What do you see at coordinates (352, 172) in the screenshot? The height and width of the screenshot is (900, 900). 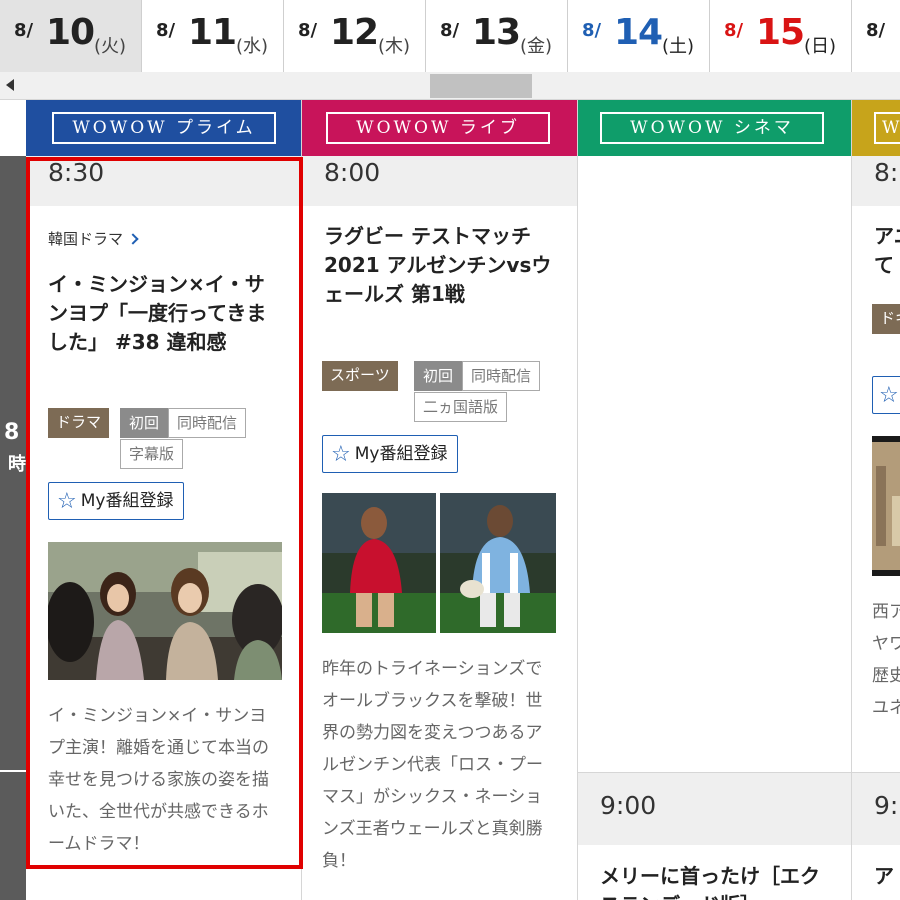 I see `start-time: 8:00` at bounding box center [352, 172].